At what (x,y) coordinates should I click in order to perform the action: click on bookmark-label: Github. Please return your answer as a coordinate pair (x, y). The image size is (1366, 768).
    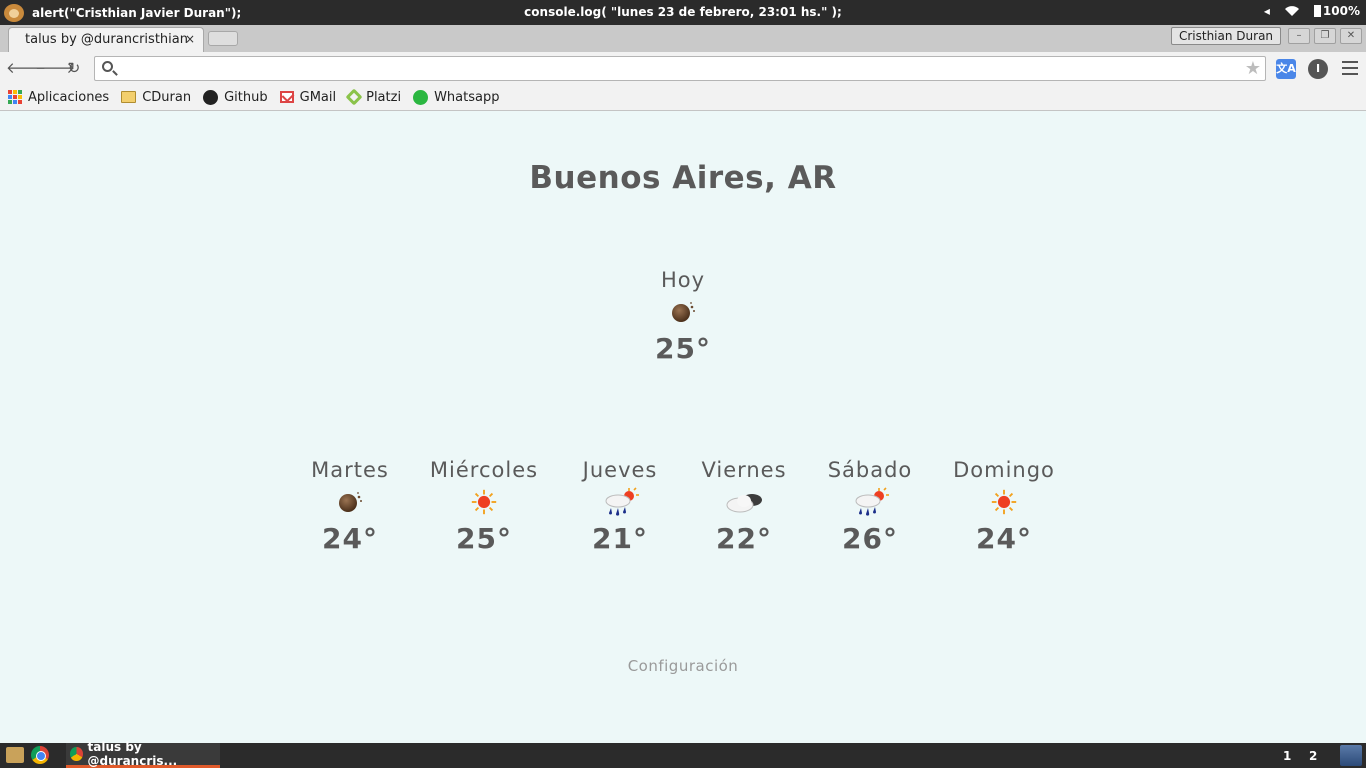
    Looking at the image, I should click on (246, 97).